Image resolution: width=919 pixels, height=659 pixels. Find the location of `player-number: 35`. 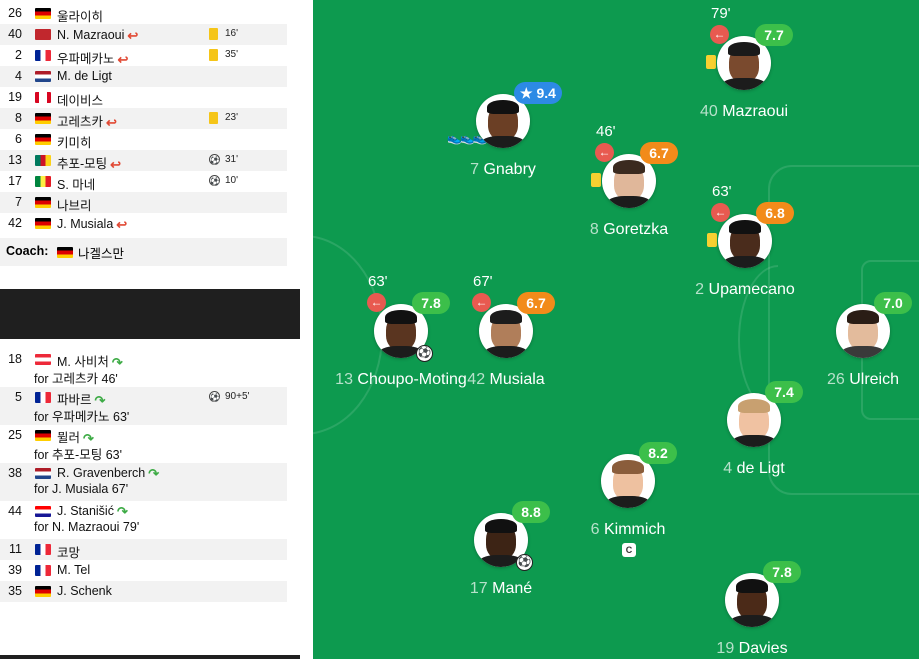

player-number: 35 is located at coordinates (15, 591).